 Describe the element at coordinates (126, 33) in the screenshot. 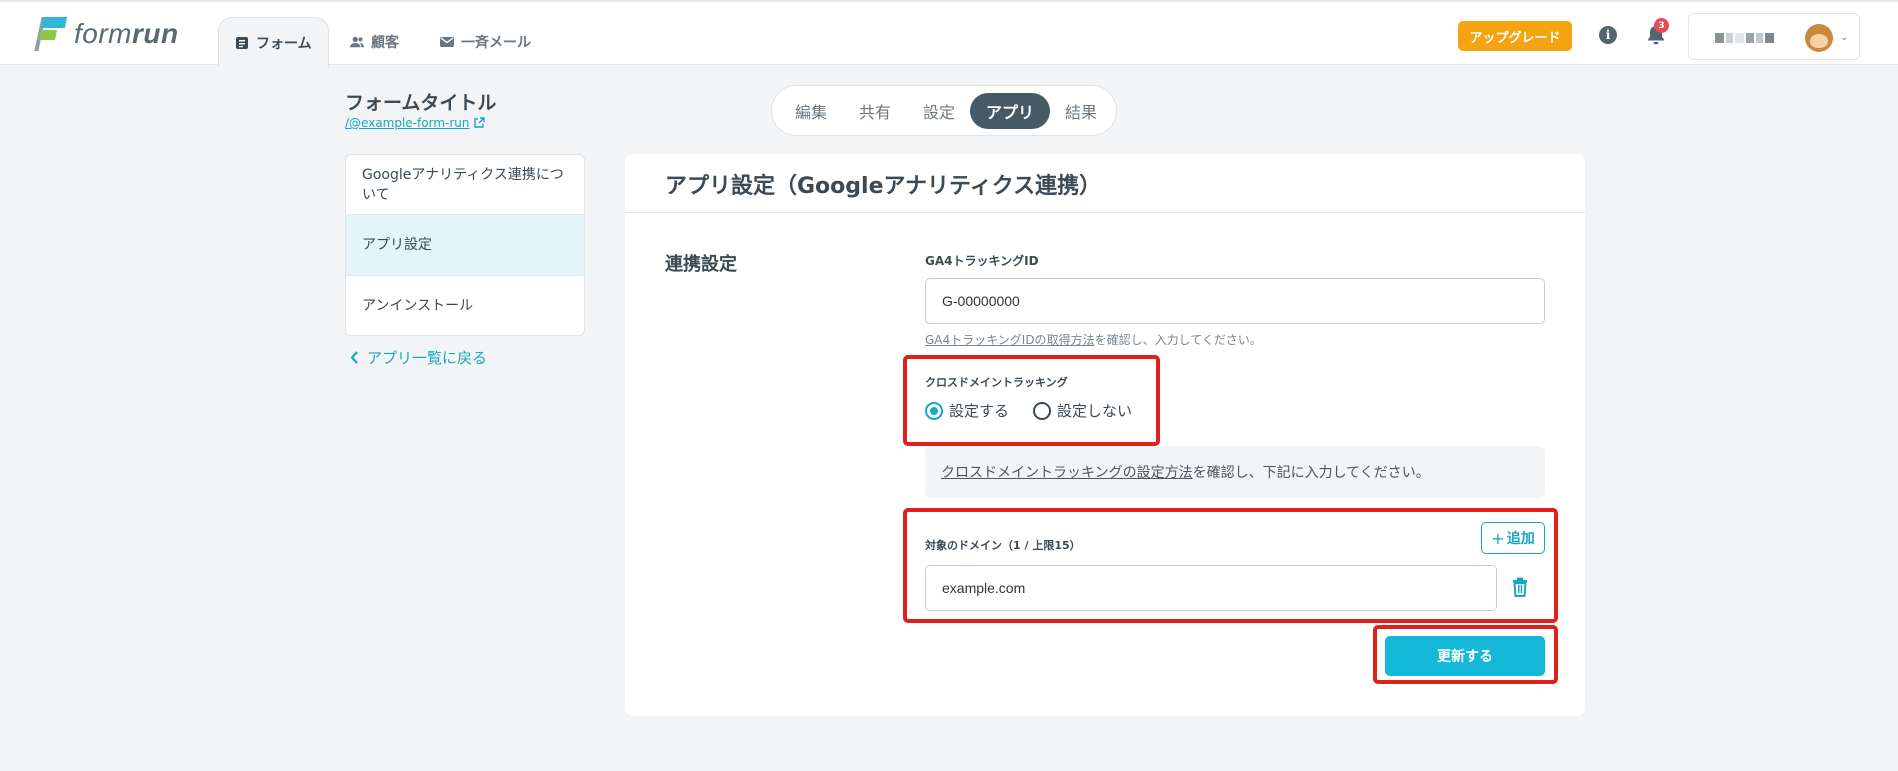

I see `logo-text: formrun` at that location.